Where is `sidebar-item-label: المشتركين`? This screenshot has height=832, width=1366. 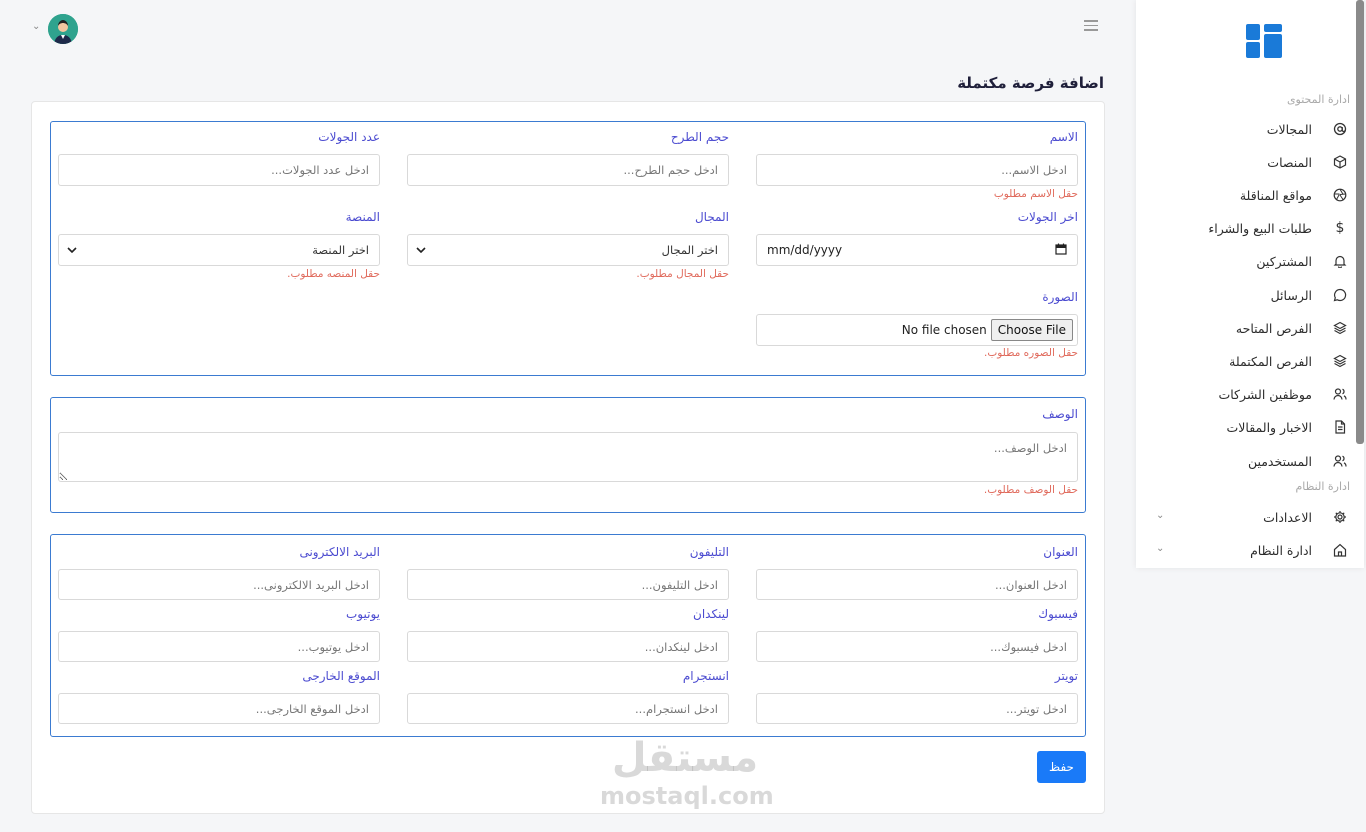
sidebar-item-label: المشتركين is located at coordinates (1284, 261).